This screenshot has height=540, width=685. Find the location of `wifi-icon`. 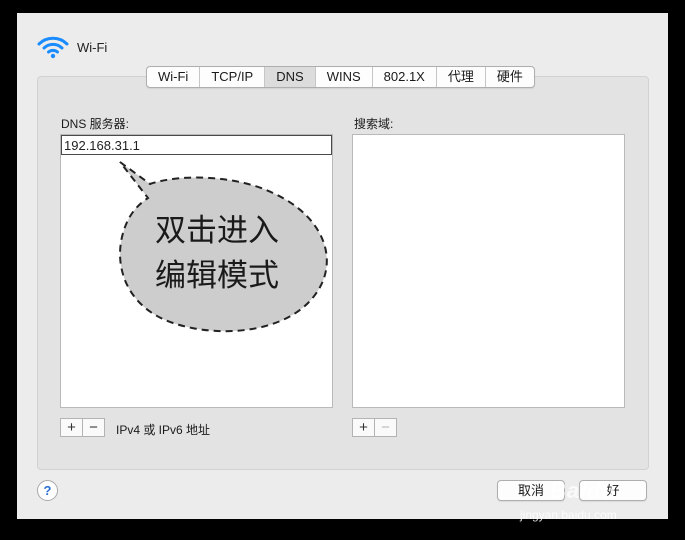

wifi-icon is located at coordinates (53, 47).